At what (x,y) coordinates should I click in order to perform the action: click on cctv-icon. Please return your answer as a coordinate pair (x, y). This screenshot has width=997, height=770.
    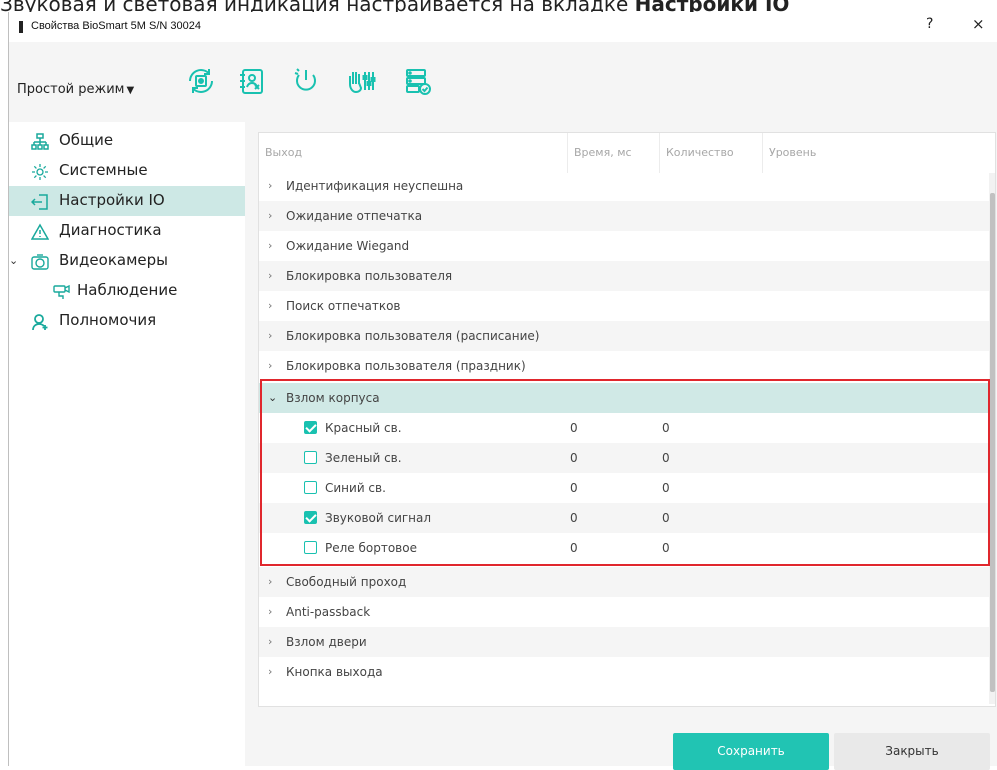
    Looking at the image, I should click on (62, 291).